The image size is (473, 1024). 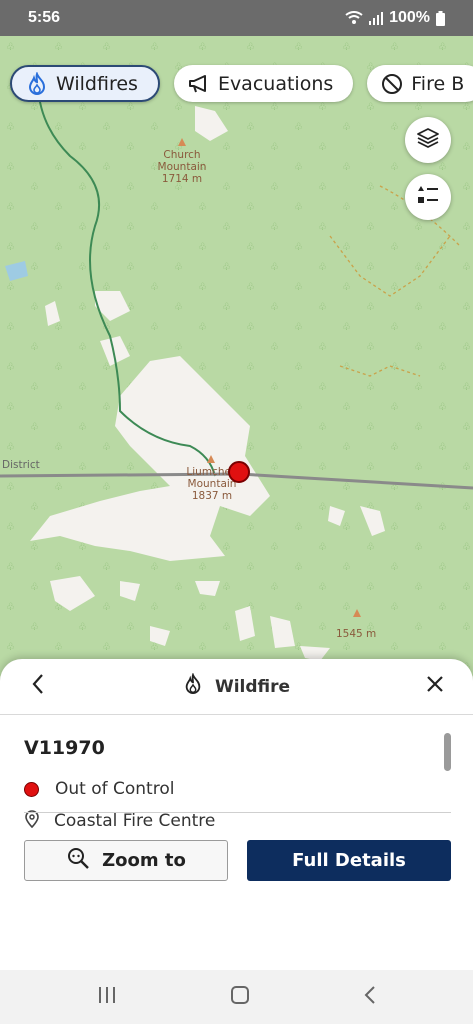 What do you see at coordinates (212, 496) in the screenshot?
I see `liumchen-elevation: 1837 m` at bounding box center [212, 496].